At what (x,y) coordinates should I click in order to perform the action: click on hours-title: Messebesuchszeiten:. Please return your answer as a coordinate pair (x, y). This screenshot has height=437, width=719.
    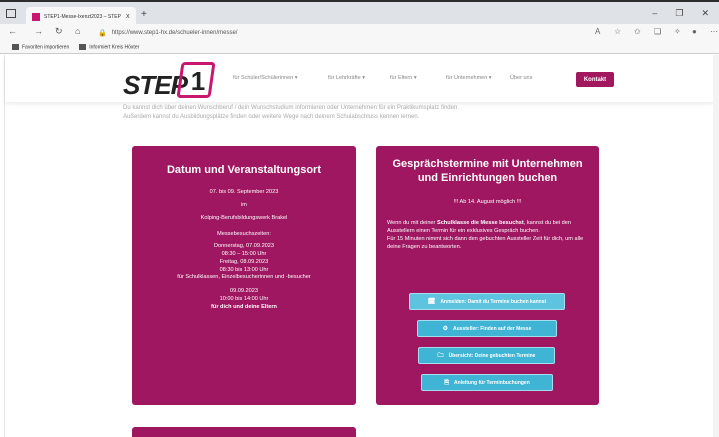
    Looking at the image, I should click on (244, 234).